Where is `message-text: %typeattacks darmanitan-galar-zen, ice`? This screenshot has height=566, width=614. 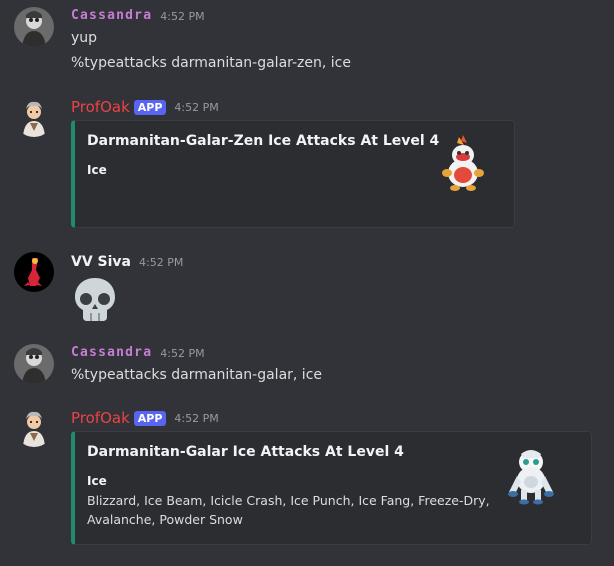 message-text: %typeattacks darmanitan-galar-zen, ice is located at coordinates (211, 63).